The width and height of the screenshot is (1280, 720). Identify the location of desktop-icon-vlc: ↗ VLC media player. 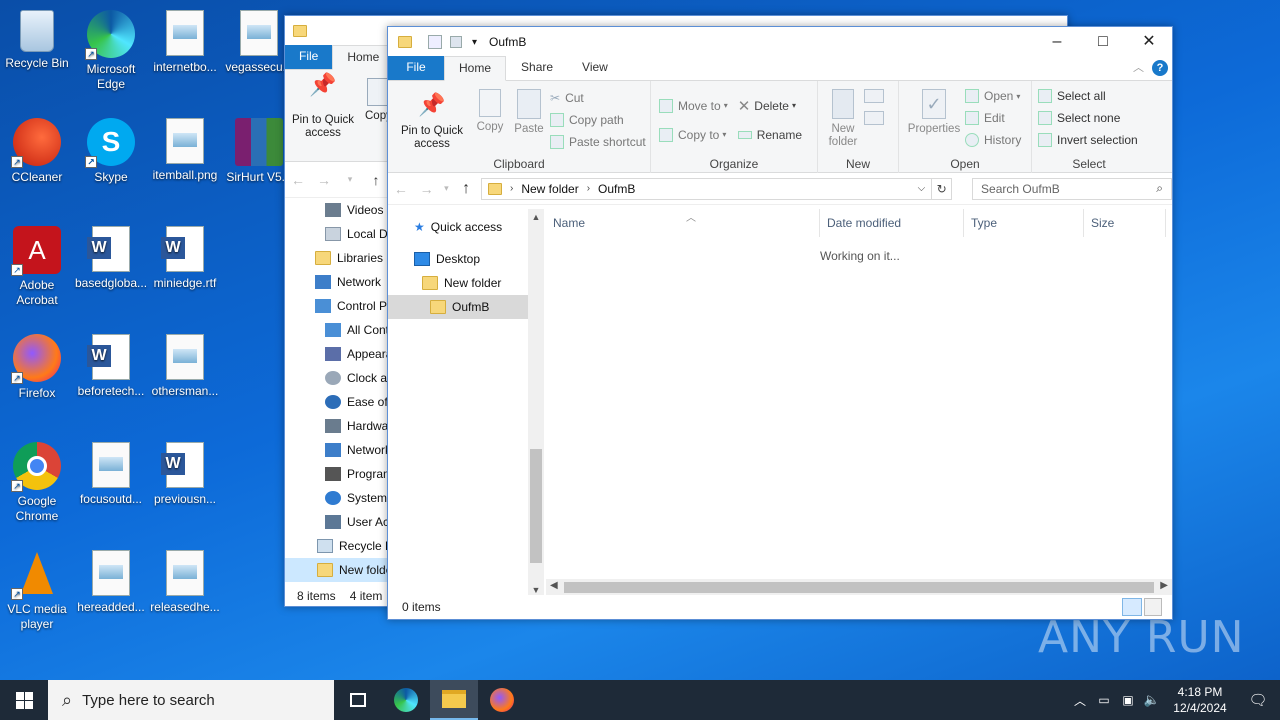
(37, 588).